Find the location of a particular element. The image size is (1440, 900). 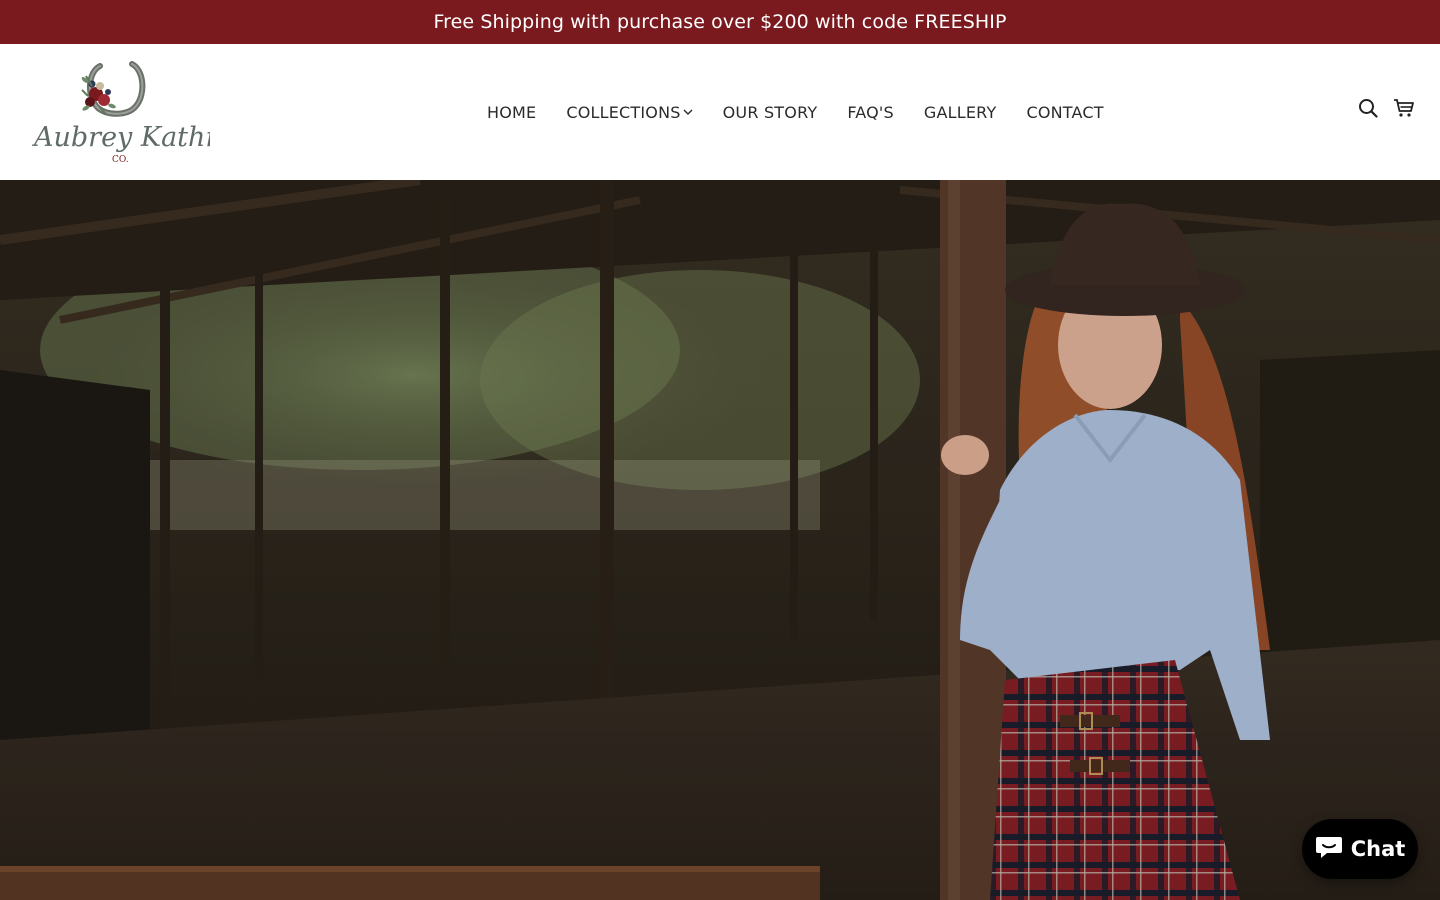

nav-home-label: HOME is located at coordinates (512, 112).